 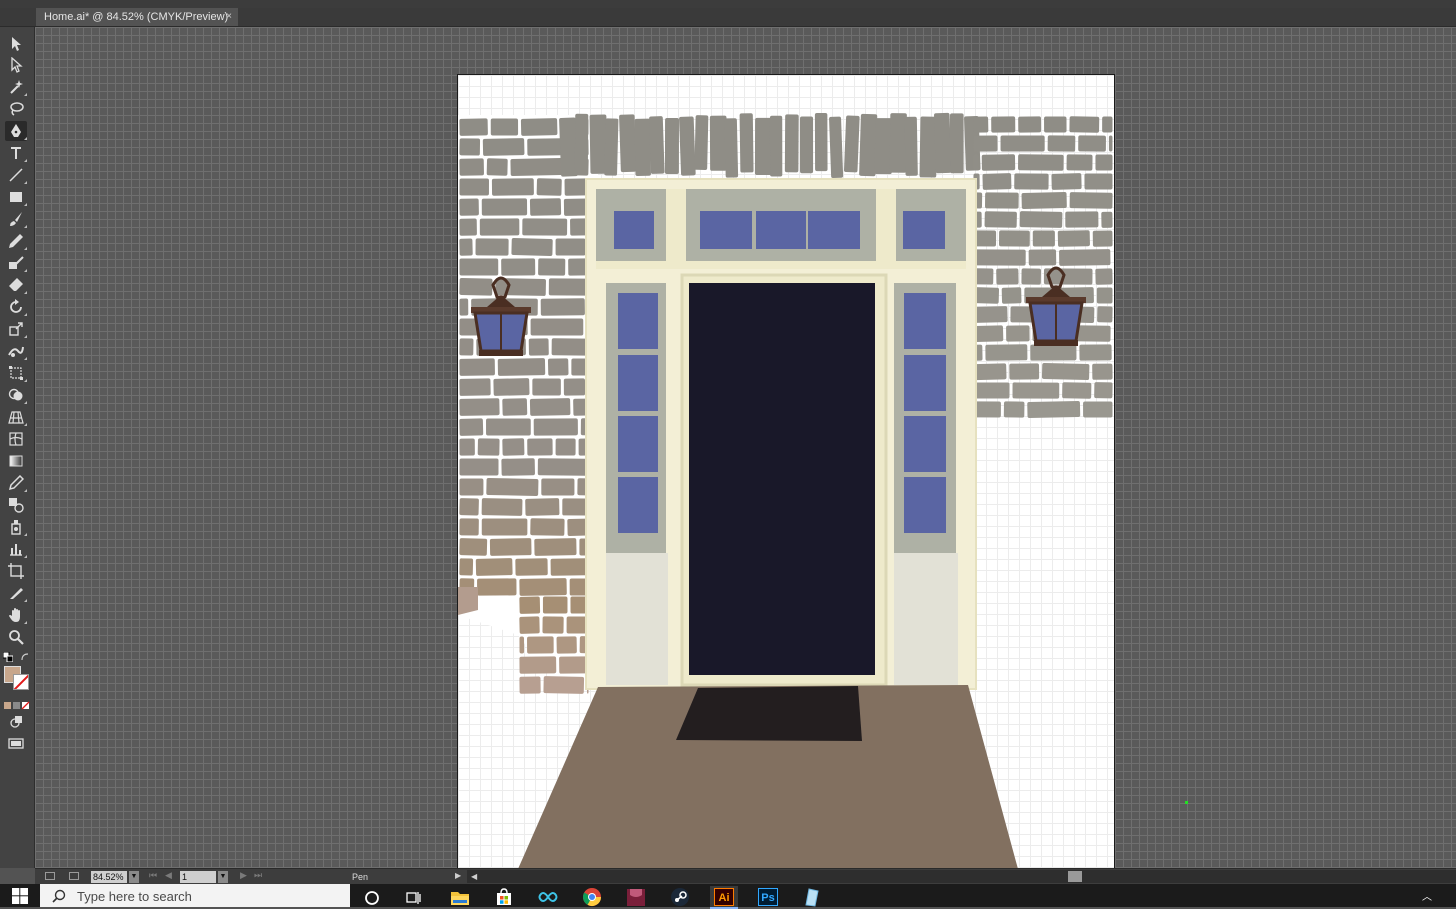 I want to click on type-tool-icon, so click(x=16, y=153).